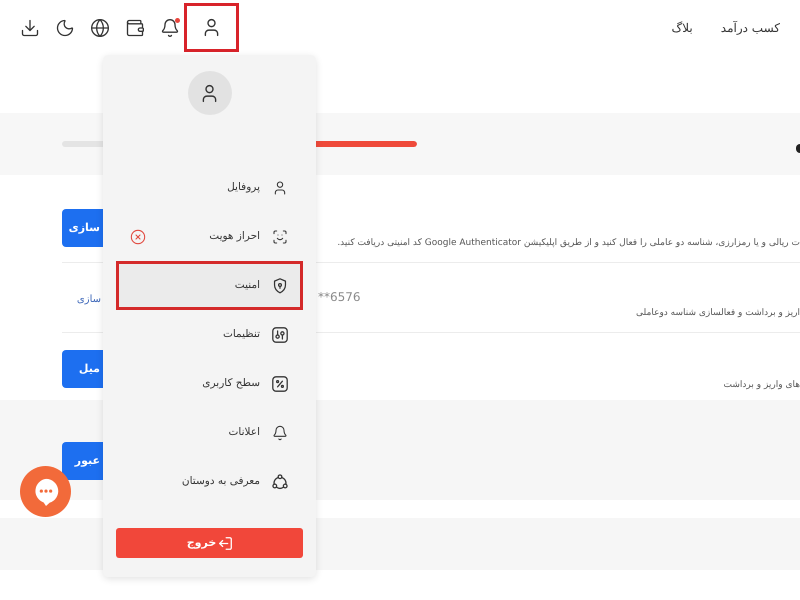  I want to click on globe-icon, so click(100, 28).